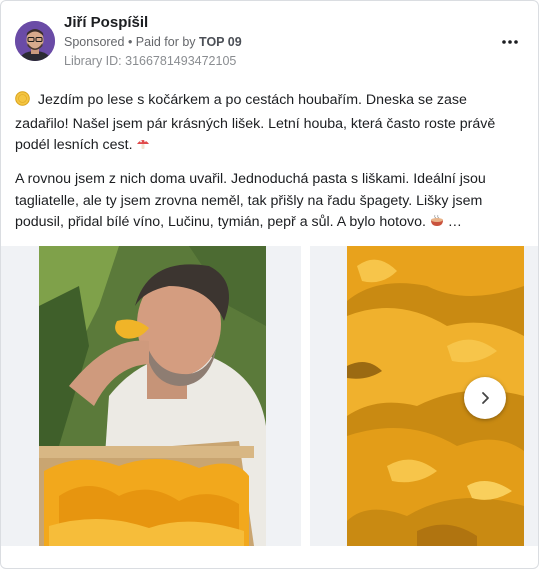 The height and width of the screenshot is (569, 539). I want to click on more-options-button, so click(510, 42).